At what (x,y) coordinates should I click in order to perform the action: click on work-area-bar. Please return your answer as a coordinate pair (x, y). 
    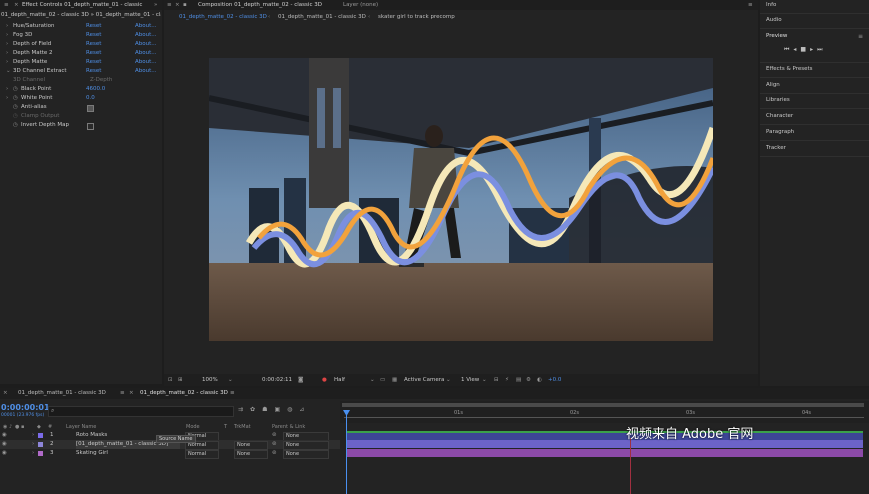
    Looking at the image, I should click on (603, 405).